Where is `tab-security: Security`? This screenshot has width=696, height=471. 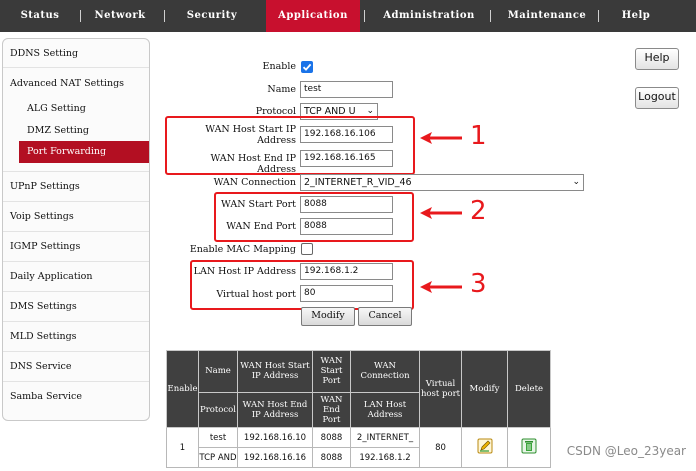
tab-security: Security is located at coordinates (212, 16).